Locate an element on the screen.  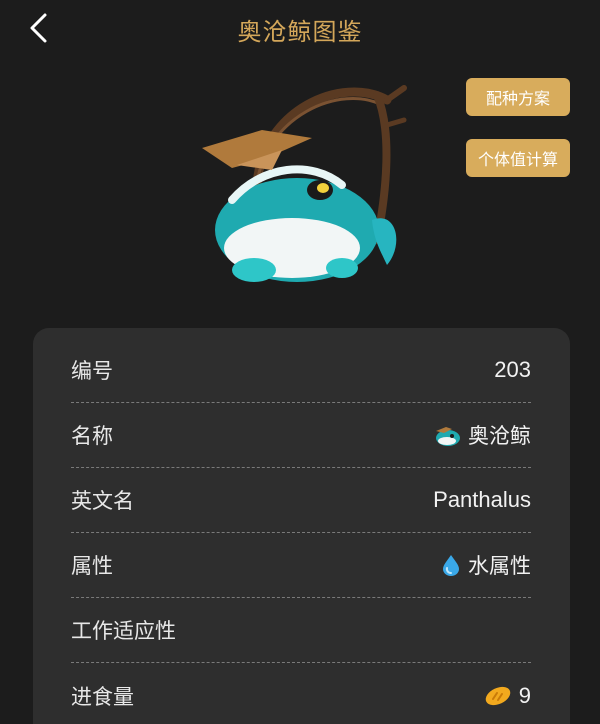
element-label: 属性 is located at coordinates (92, 566).